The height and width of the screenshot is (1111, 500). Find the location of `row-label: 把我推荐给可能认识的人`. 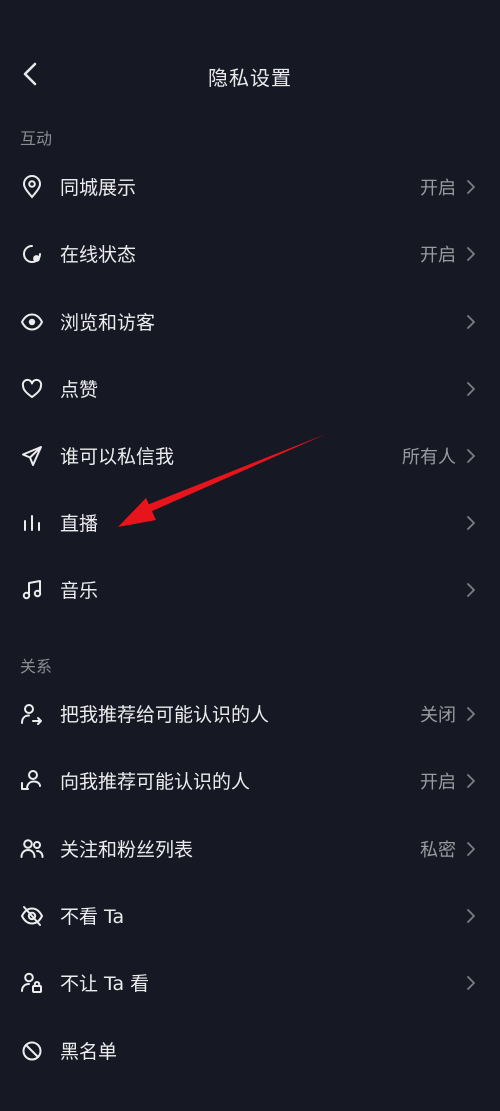

row-label: 把我推荐给可能认识的人 is located at coordinates (165, 715).